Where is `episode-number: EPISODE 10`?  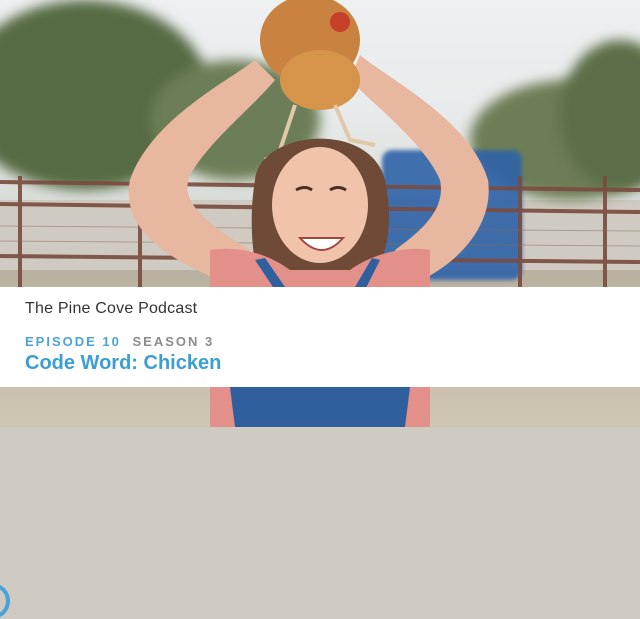
episode-number: EPISODE 10 is located at coordinates (73, 341).